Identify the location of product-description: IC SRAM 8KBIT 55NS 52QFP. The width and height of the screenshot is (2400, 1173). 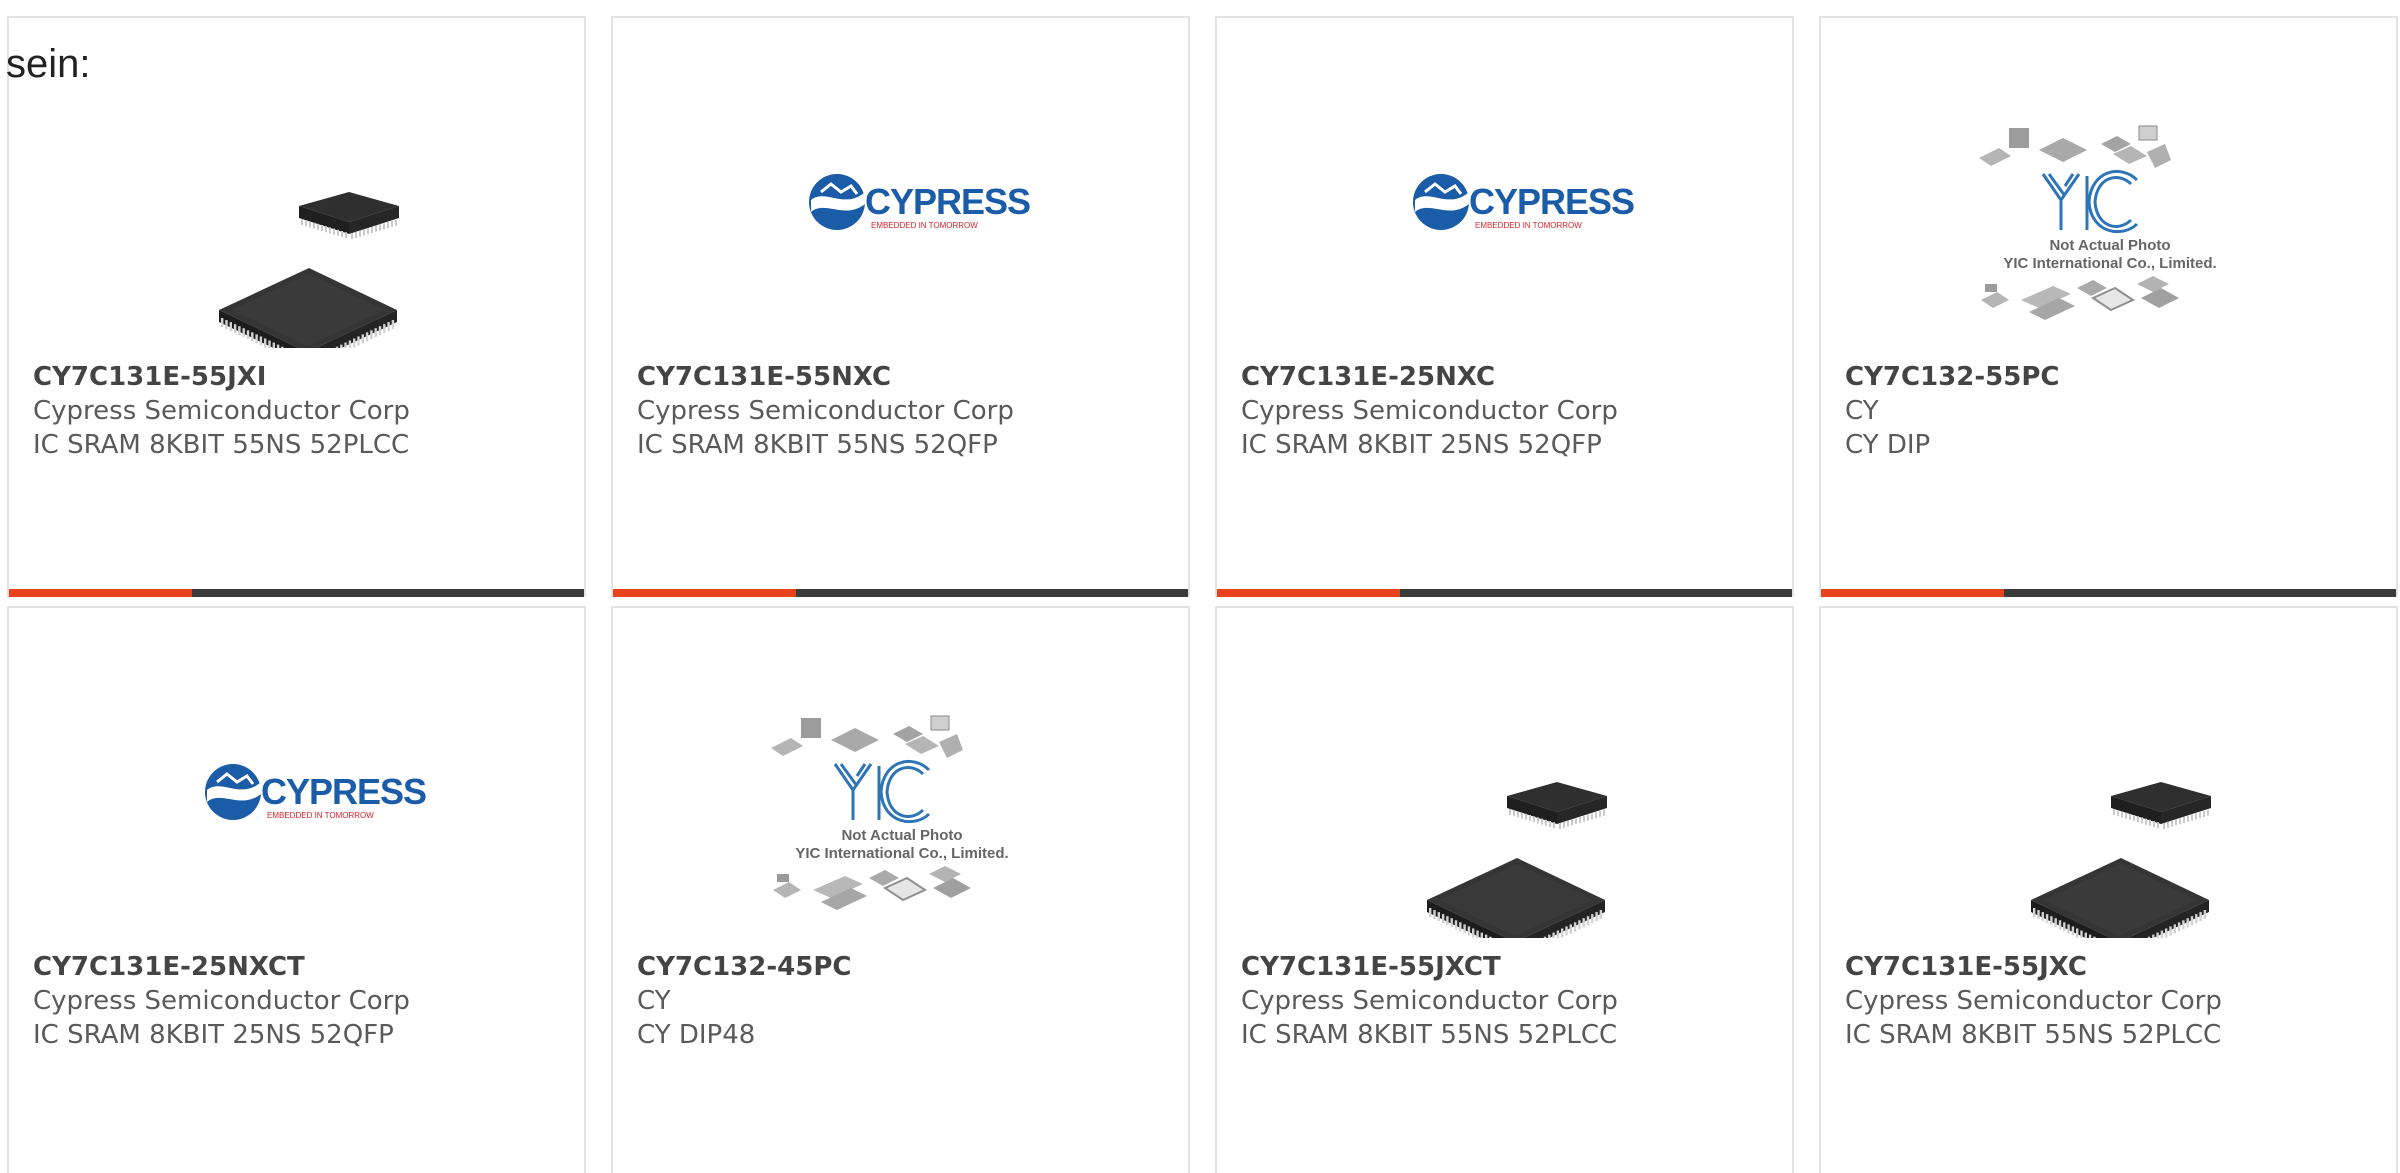
(817, 445).